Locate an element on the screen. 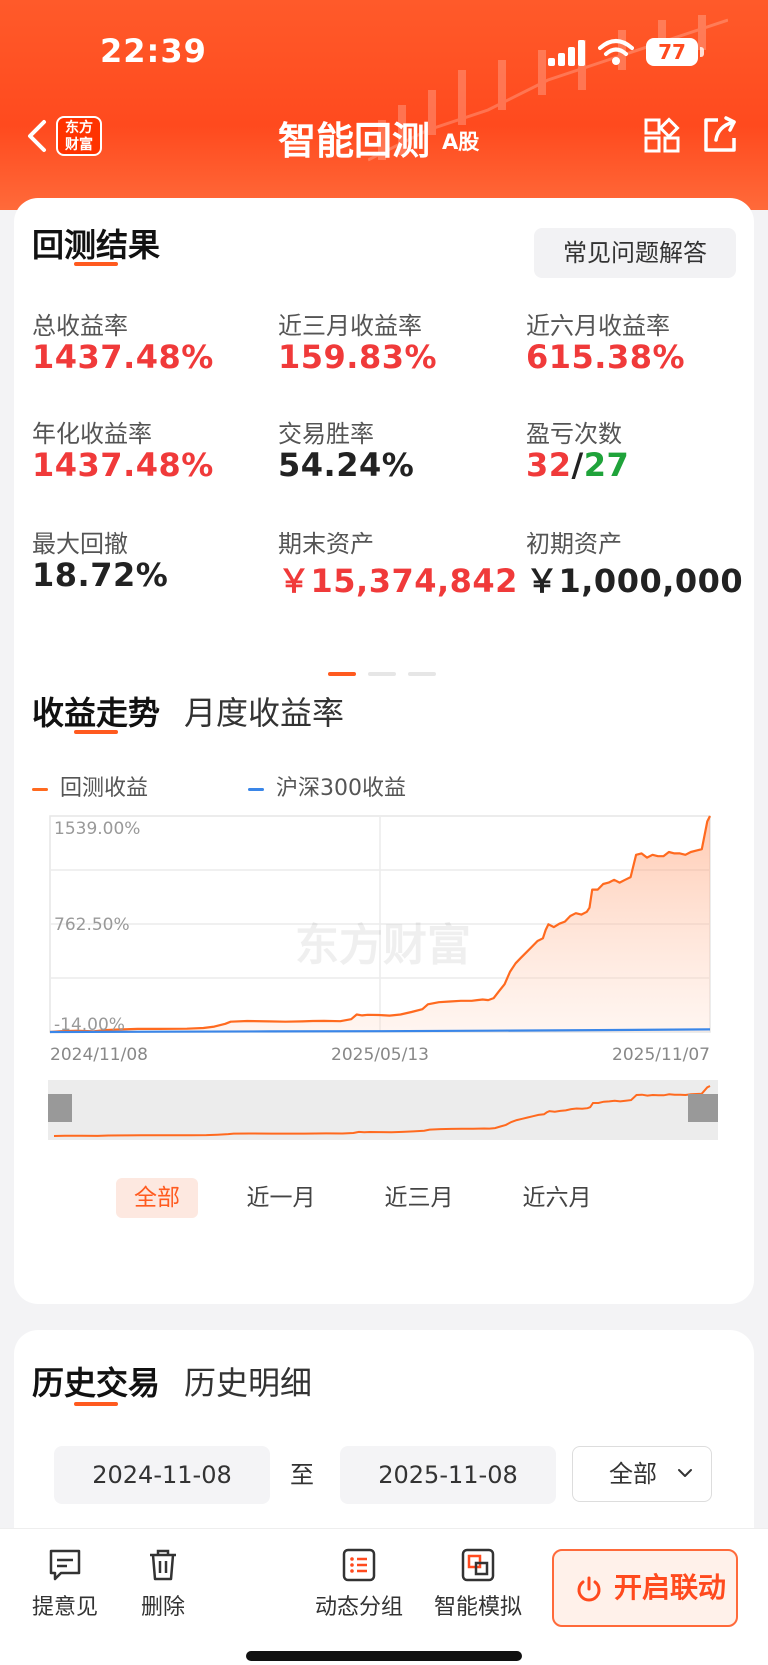  tab-monthly-return: 月度收益率 is located at coordinates (264, 711).